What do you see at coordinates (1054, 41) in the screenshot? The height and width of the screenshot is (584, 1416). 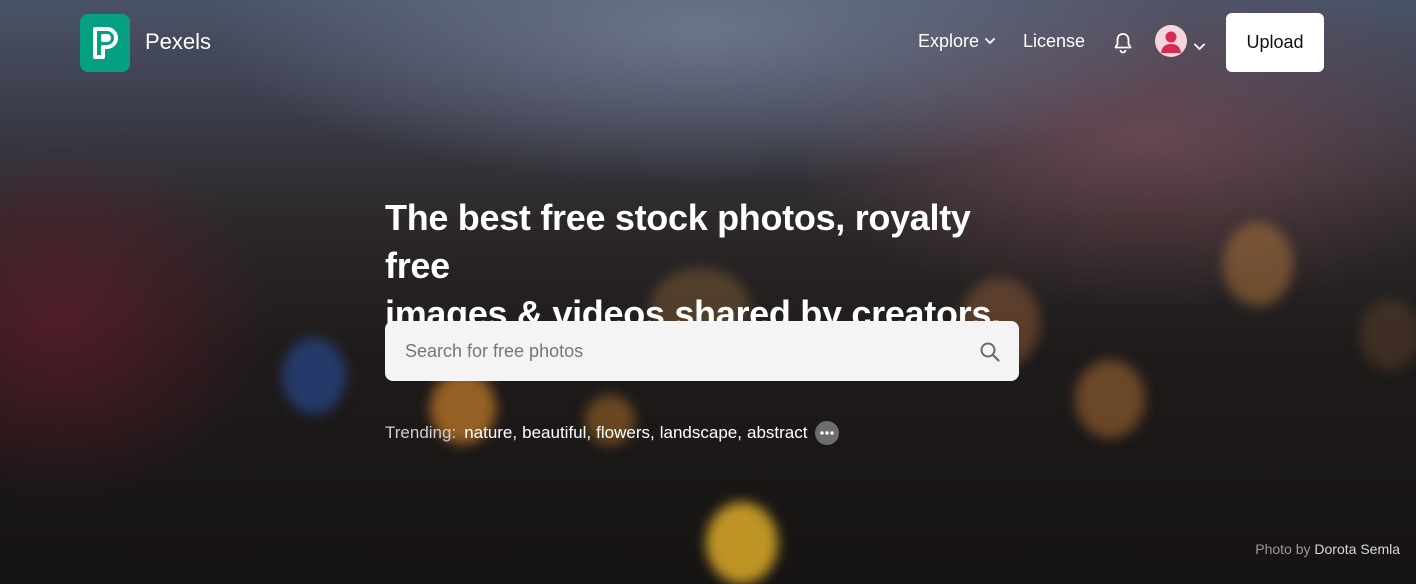 I see `license-link: License` at bounding box center [1054, 41].